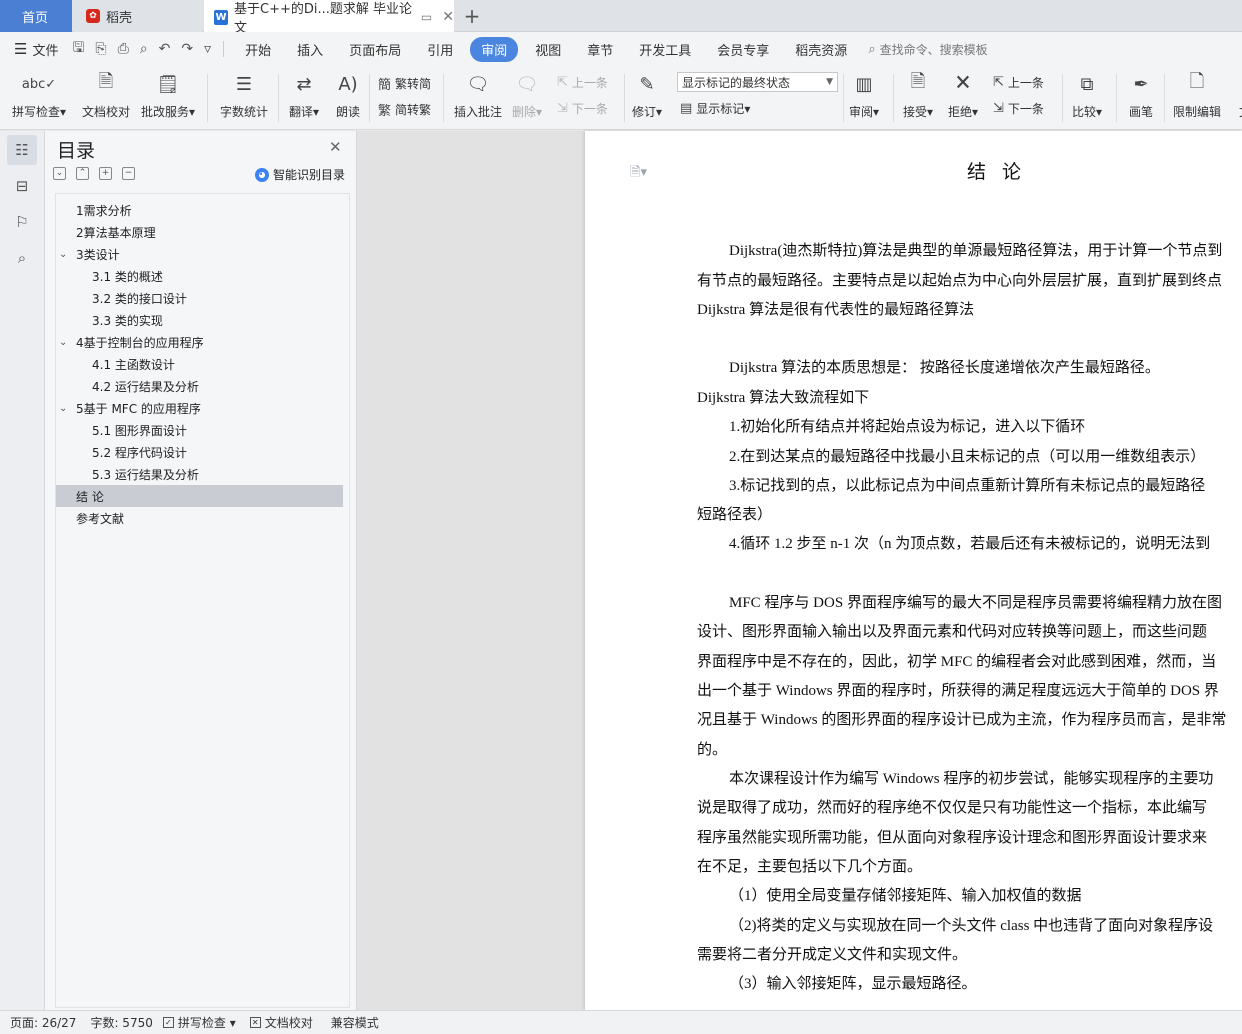  I want to click on toc-item: 1需求分析, so click(199, 210).